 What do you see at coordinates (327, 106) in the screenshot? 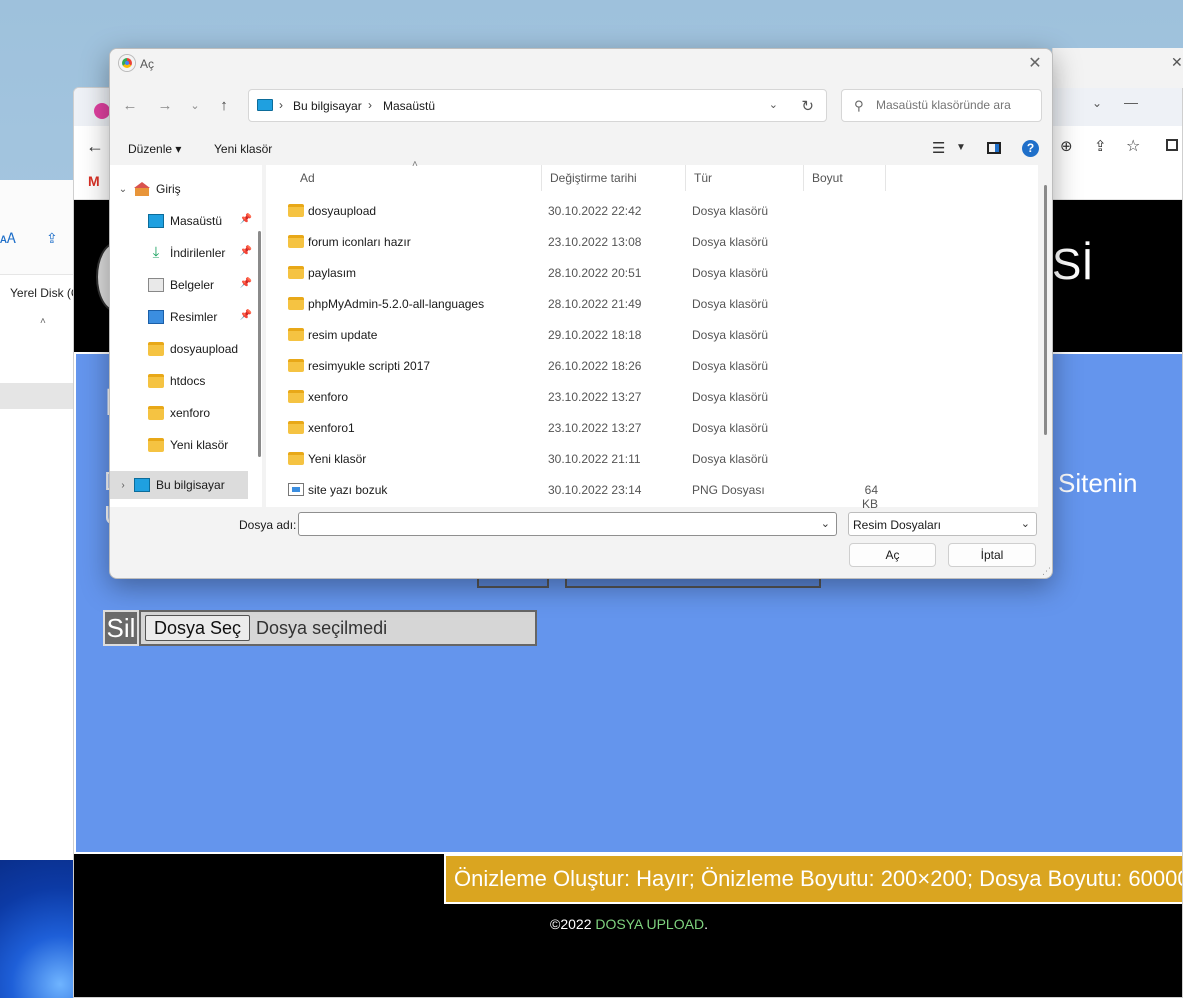
I see `breadcrumb-this-pc: Bu bilgisayar` at bounding box center [327, 106].